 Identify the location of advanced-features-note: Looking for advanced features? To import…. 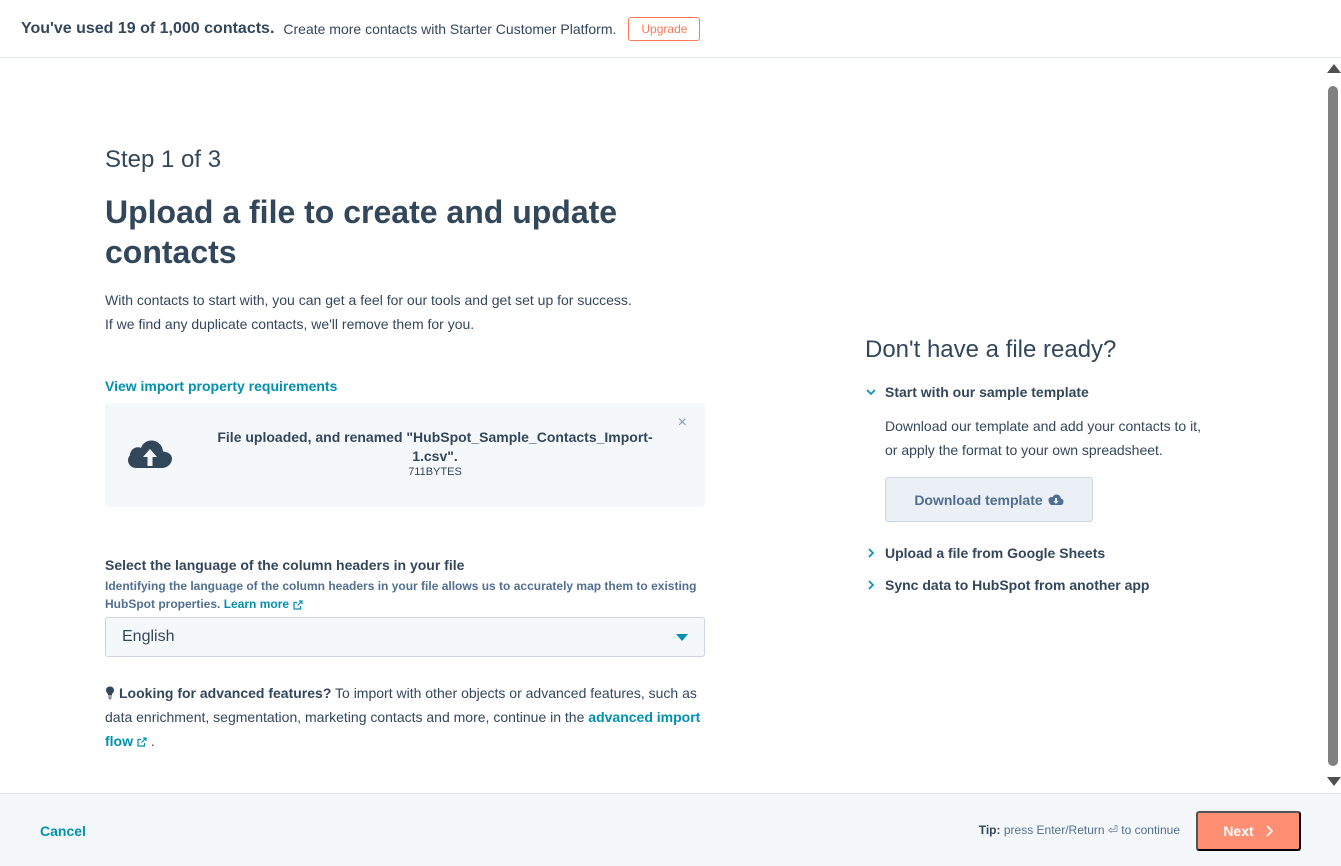
(405, 717).